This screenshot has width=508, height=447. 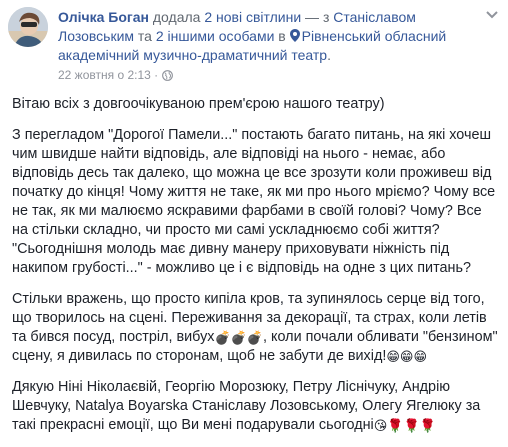 I want to click on avatar, so click(x=28, y=27).